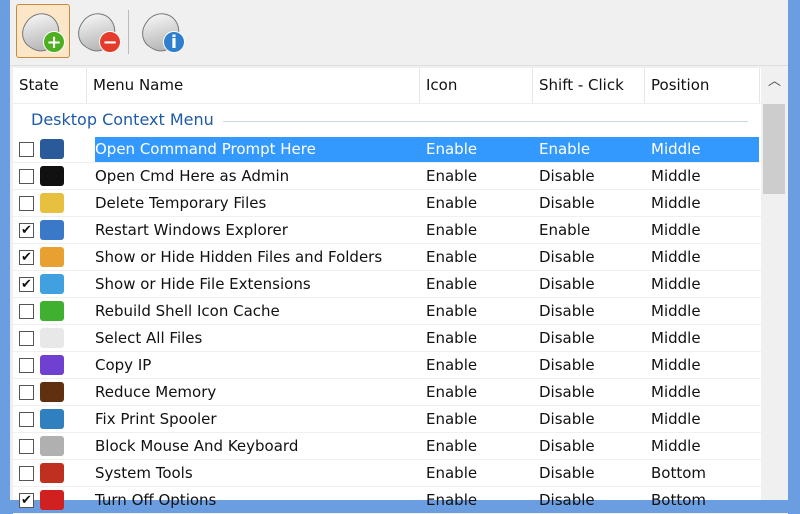 The width and height of the screenshot is (800, 514). I want to click on menu-name: Rebuild Shell Icon Cache, so click(187, 311).